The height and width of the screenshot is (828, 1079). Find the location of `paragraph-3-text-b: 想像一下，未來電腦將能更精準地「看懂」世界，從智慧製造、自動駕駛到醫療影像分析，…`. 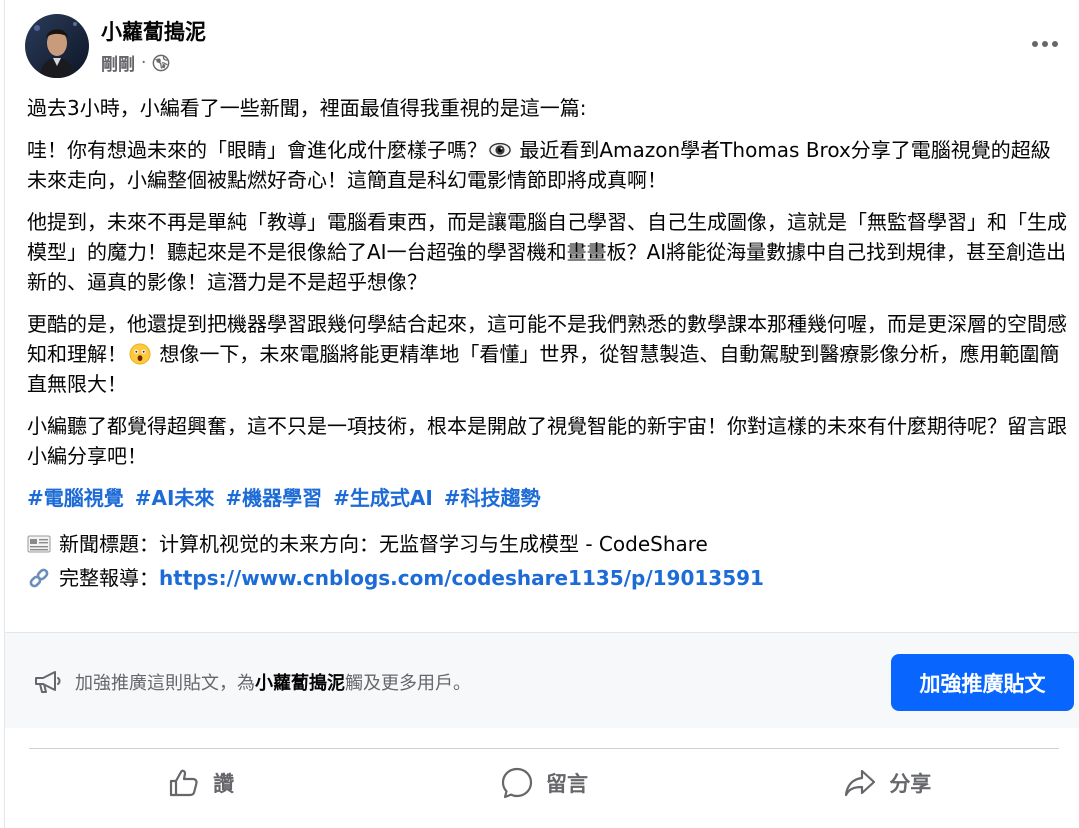

paragraph-3-text-b: 想像一下，未來電腦將能更精準地「看懂」世界，從智慧製造、自動駕駛到醫療影像分析，… is located at coordinates (543, 369).